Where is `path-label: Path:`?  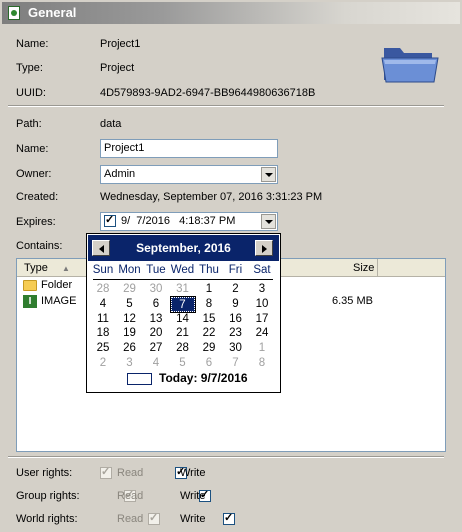
path-label: Path: is located at coordinates (29, 124).